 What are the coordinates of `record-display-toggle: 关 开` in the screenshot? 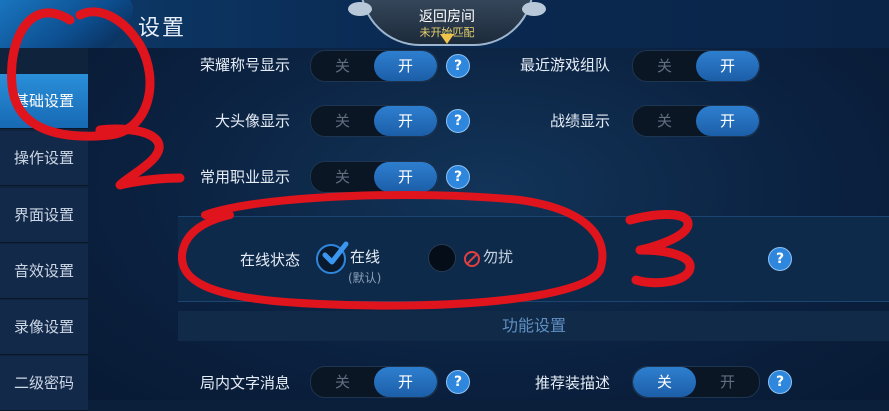 It's located at (696, 121).